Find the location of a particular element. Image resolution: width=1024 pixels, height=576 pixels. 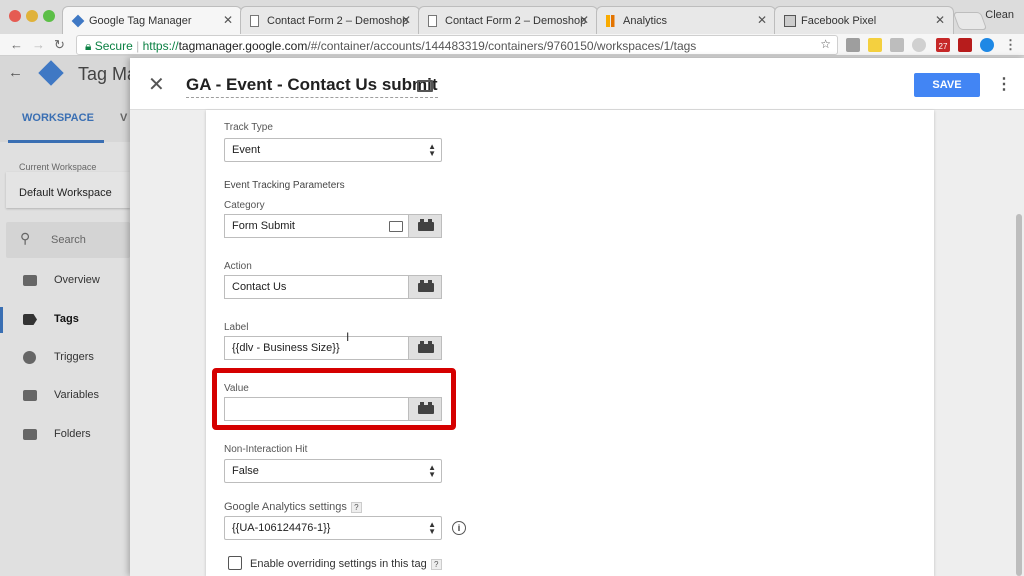

ga-settings-select: {{UA-106124476-1}} ▲ ▼ is located at coordinates (333, 528).